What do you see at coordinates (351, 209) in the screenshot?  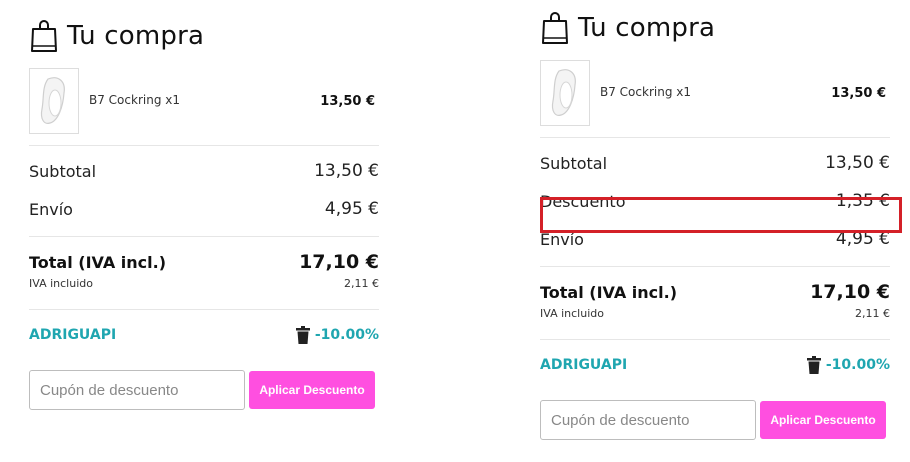 I see `shipping-value: 4,95 €` at bounding box center [351, 209].